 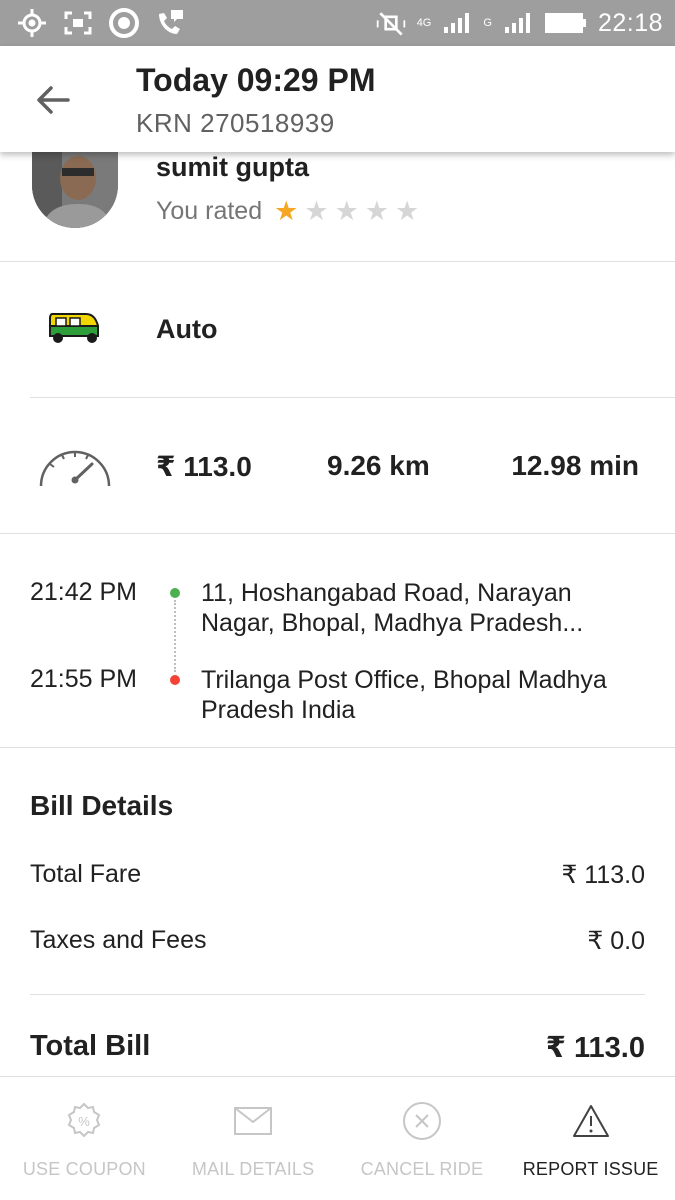 I want to click on bill-row-label: Taxes and Fees, so click(x=118, y=940).